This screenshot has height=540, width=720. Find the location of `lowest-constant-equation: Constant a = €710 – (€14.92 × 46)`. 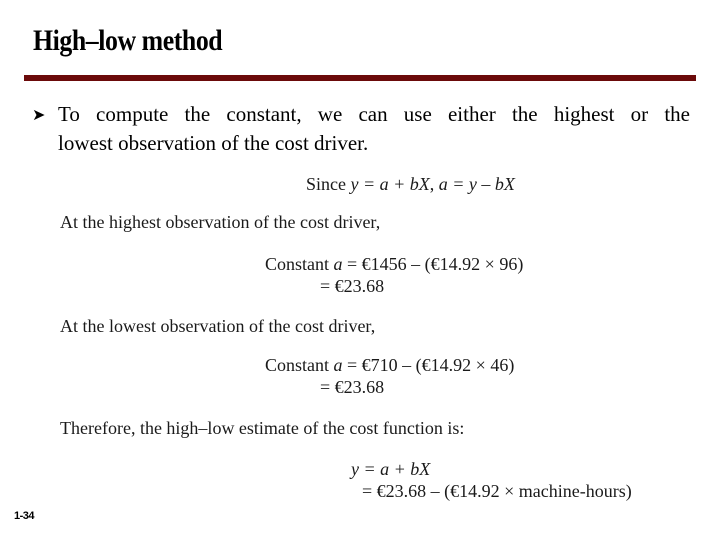

lowest-constant-equation: Constant a = €710 – (€14.92 × 46) is located at coordinates (389, 365).